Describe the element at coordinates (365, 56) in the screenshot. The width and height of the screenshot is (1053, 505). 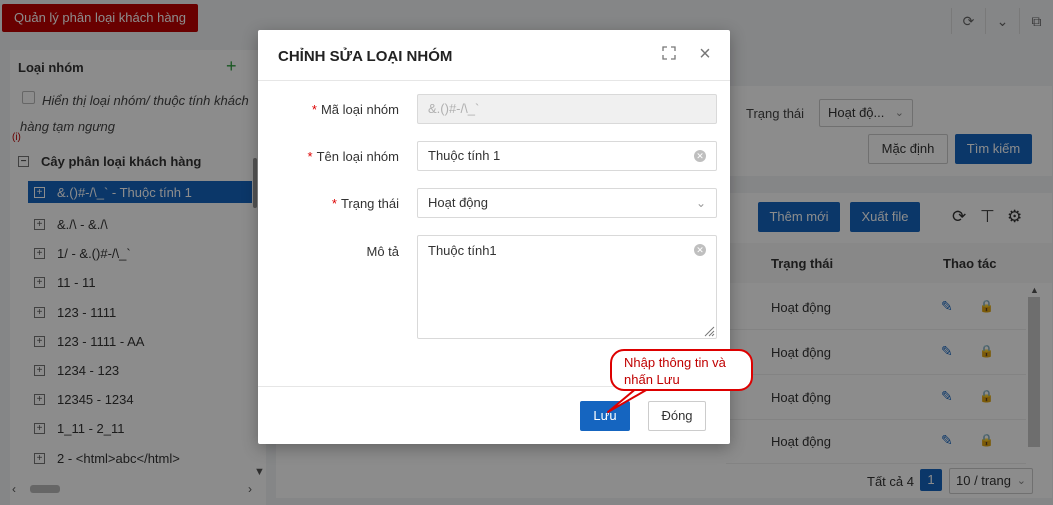
I see `dialog-title: CHỈNH SỬA LOẠI NHÓM` at that location.